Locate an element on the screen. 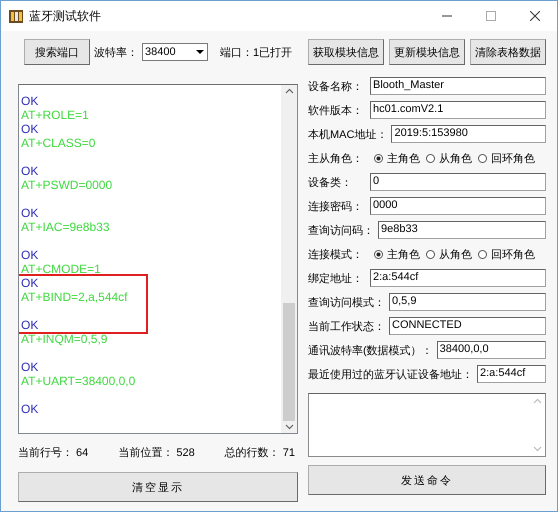 Image resolution: width=558 pixels, height=512 pixels. field-label: 主从角色： is located at coordinates (336, 159).